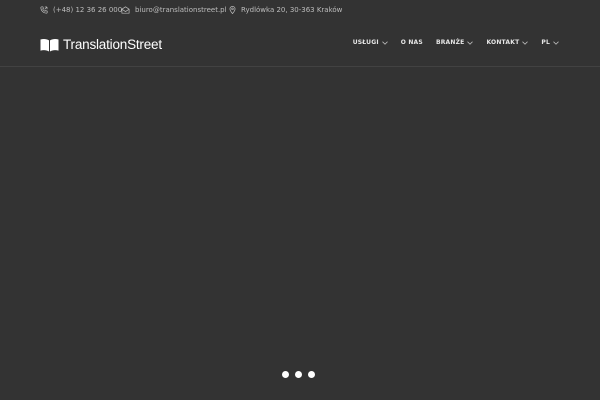  What do you see at coordinates (88, 10) in the screenshot?
I see `phone-number: (+48) 12 36 26 000` at bounding box center [88, 10].